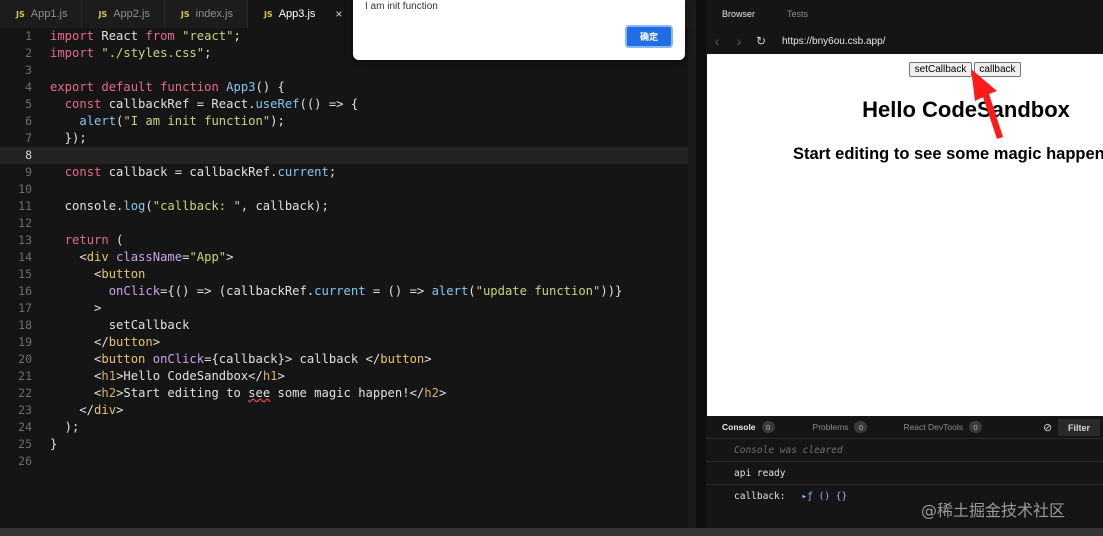 The height and width of the screenshot is (536, 1103). What do you see at coordinates (208, 53) in the screenshot?
I see `code-token: ;` at bounding box center [208, 53].